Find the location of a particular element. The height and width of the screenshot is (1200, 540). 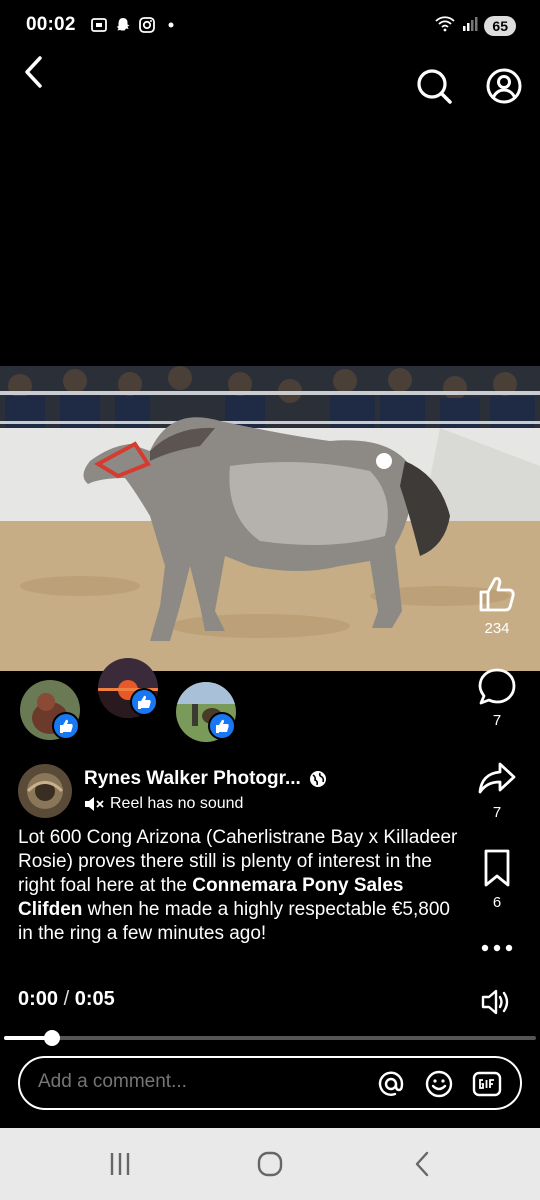

recent-apps-icon is located at coordinates (120, 1164).